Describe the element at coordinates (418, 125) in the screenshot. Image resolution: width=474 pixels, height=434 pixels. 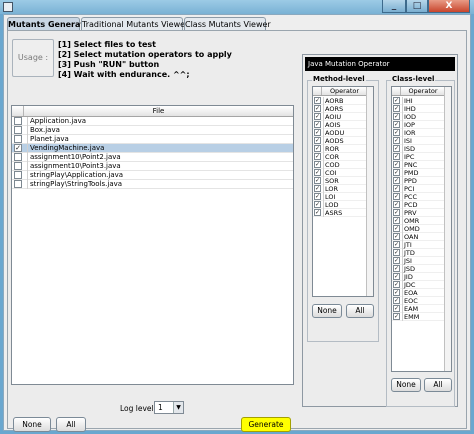
I see `class-operator-row: ✓ IOP` at that location.